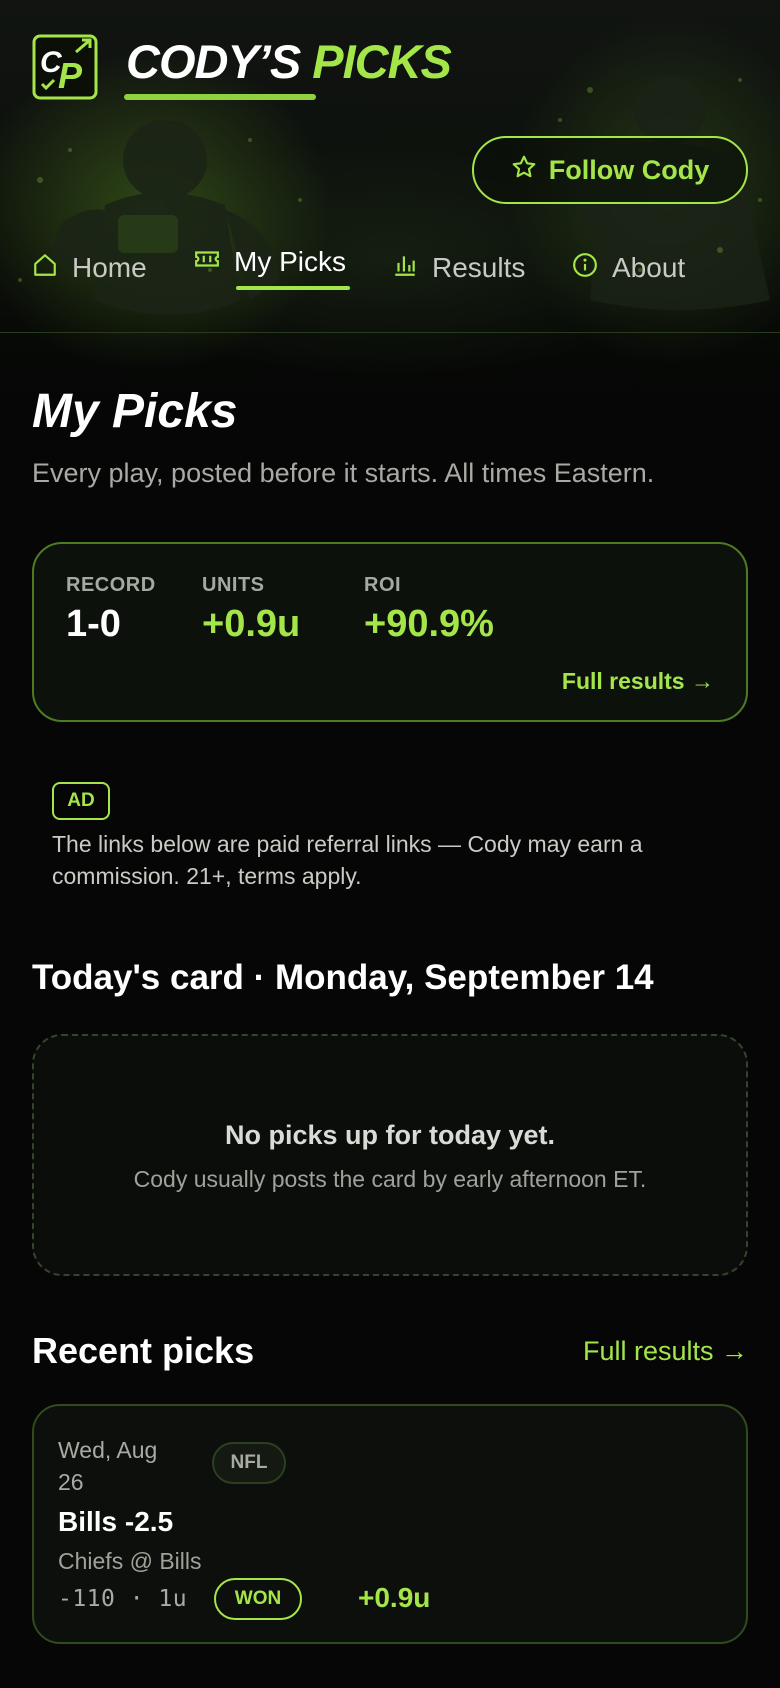 This screenshot has width=780, height=1688. I want to click on nav-item-label: My Picks, so click(290, 261).